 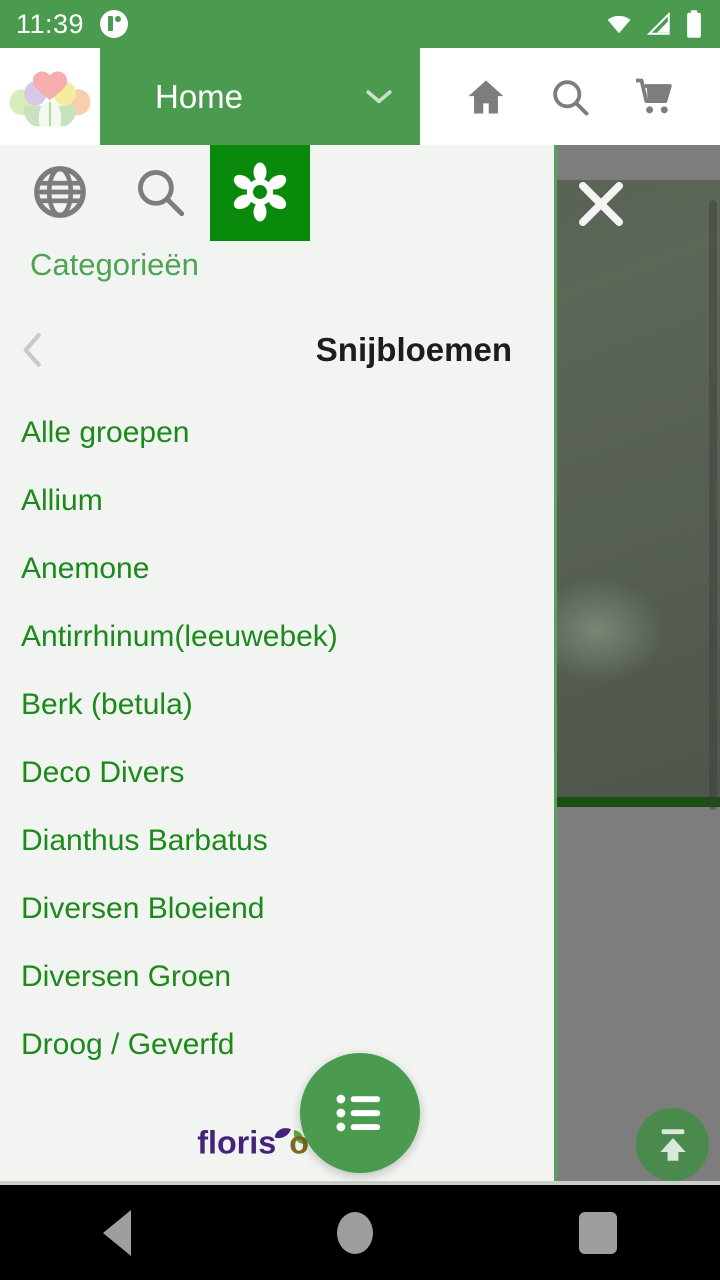 What do you see at coordinates (713, 505) in the screenshot?
I see `vertical-scrollbar` at bounding box center [713, 505].